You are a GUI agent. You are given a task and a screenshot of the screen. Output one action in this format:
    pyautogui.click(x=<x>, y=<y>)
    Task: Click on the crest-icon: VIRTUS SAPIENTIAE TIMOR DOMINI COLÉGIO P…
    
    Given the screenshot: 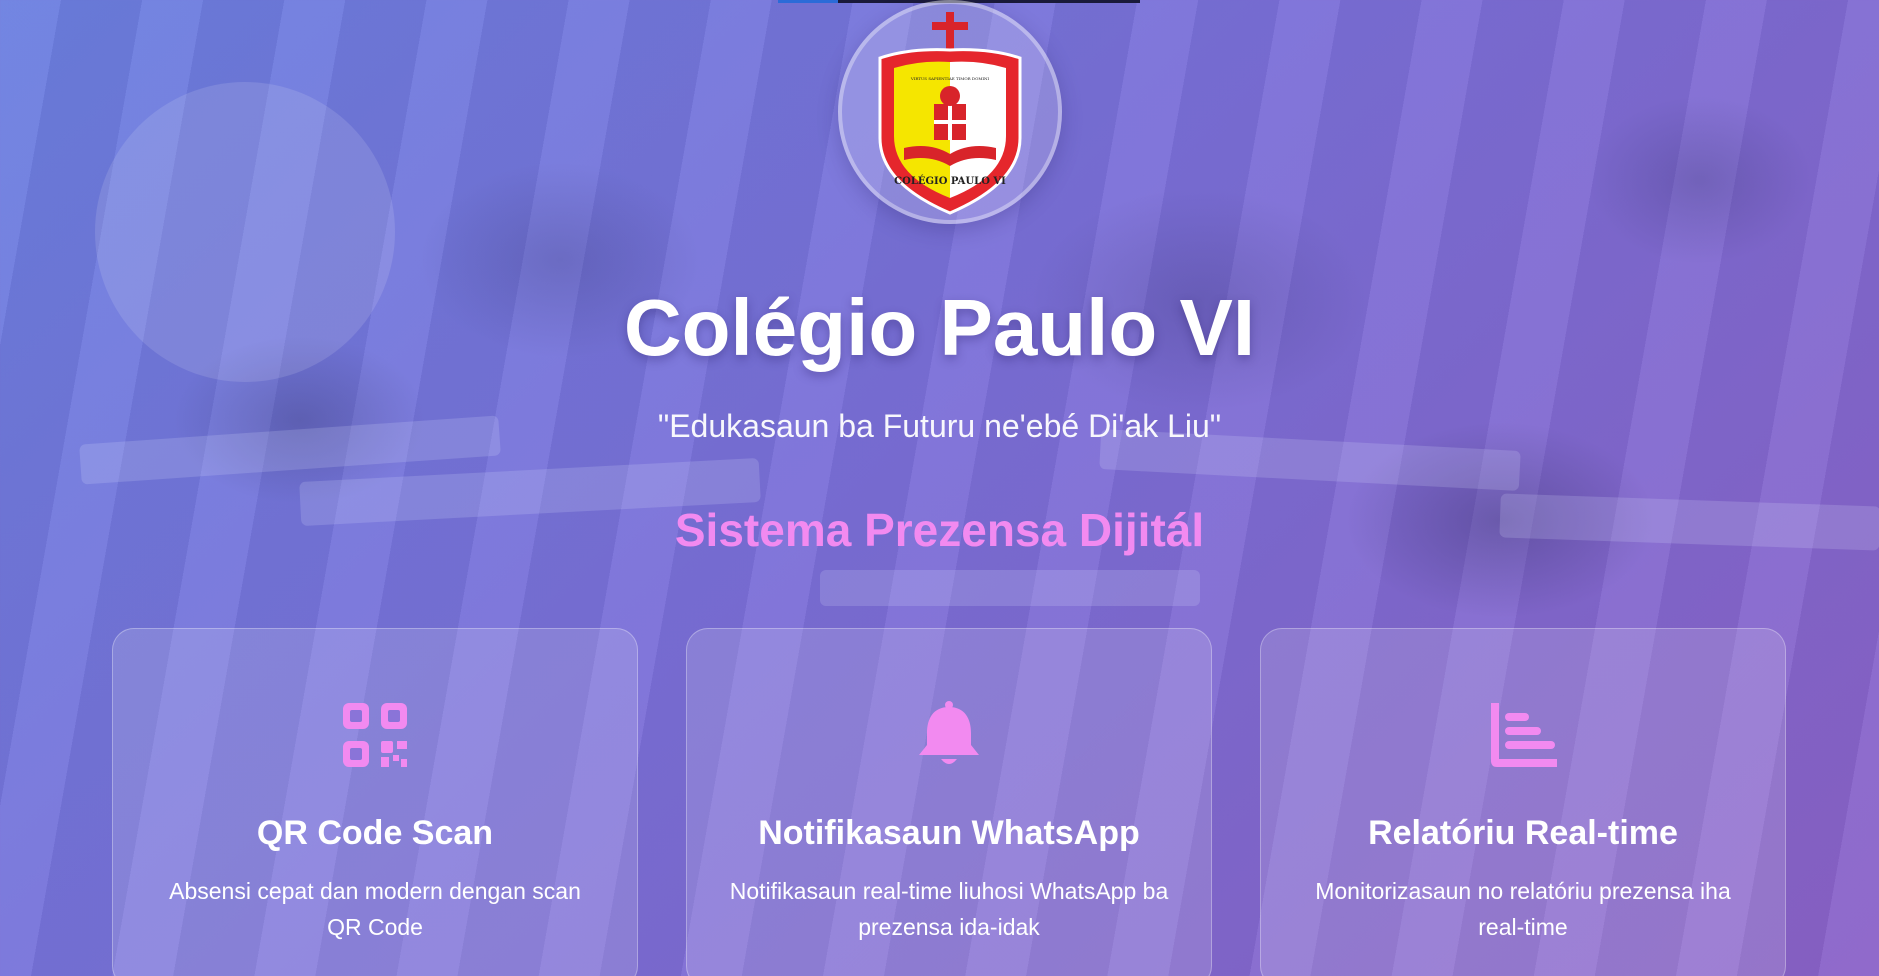 What is the action you would take?
    pyautogui.click(x=950, y=113)
    